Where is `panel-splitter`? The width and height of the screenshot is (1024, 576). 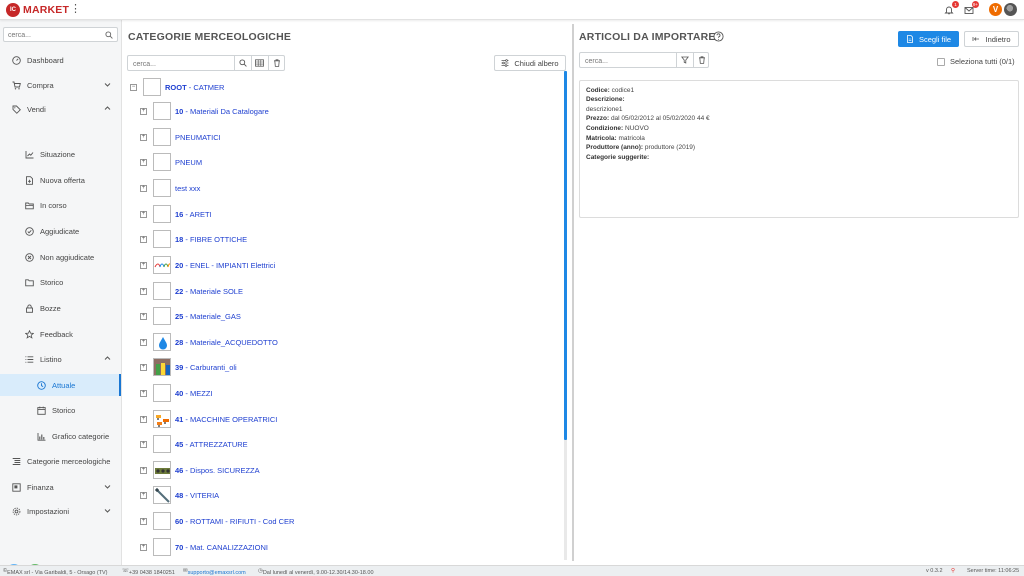
panel-splitter is located at coordinates (573, 292).